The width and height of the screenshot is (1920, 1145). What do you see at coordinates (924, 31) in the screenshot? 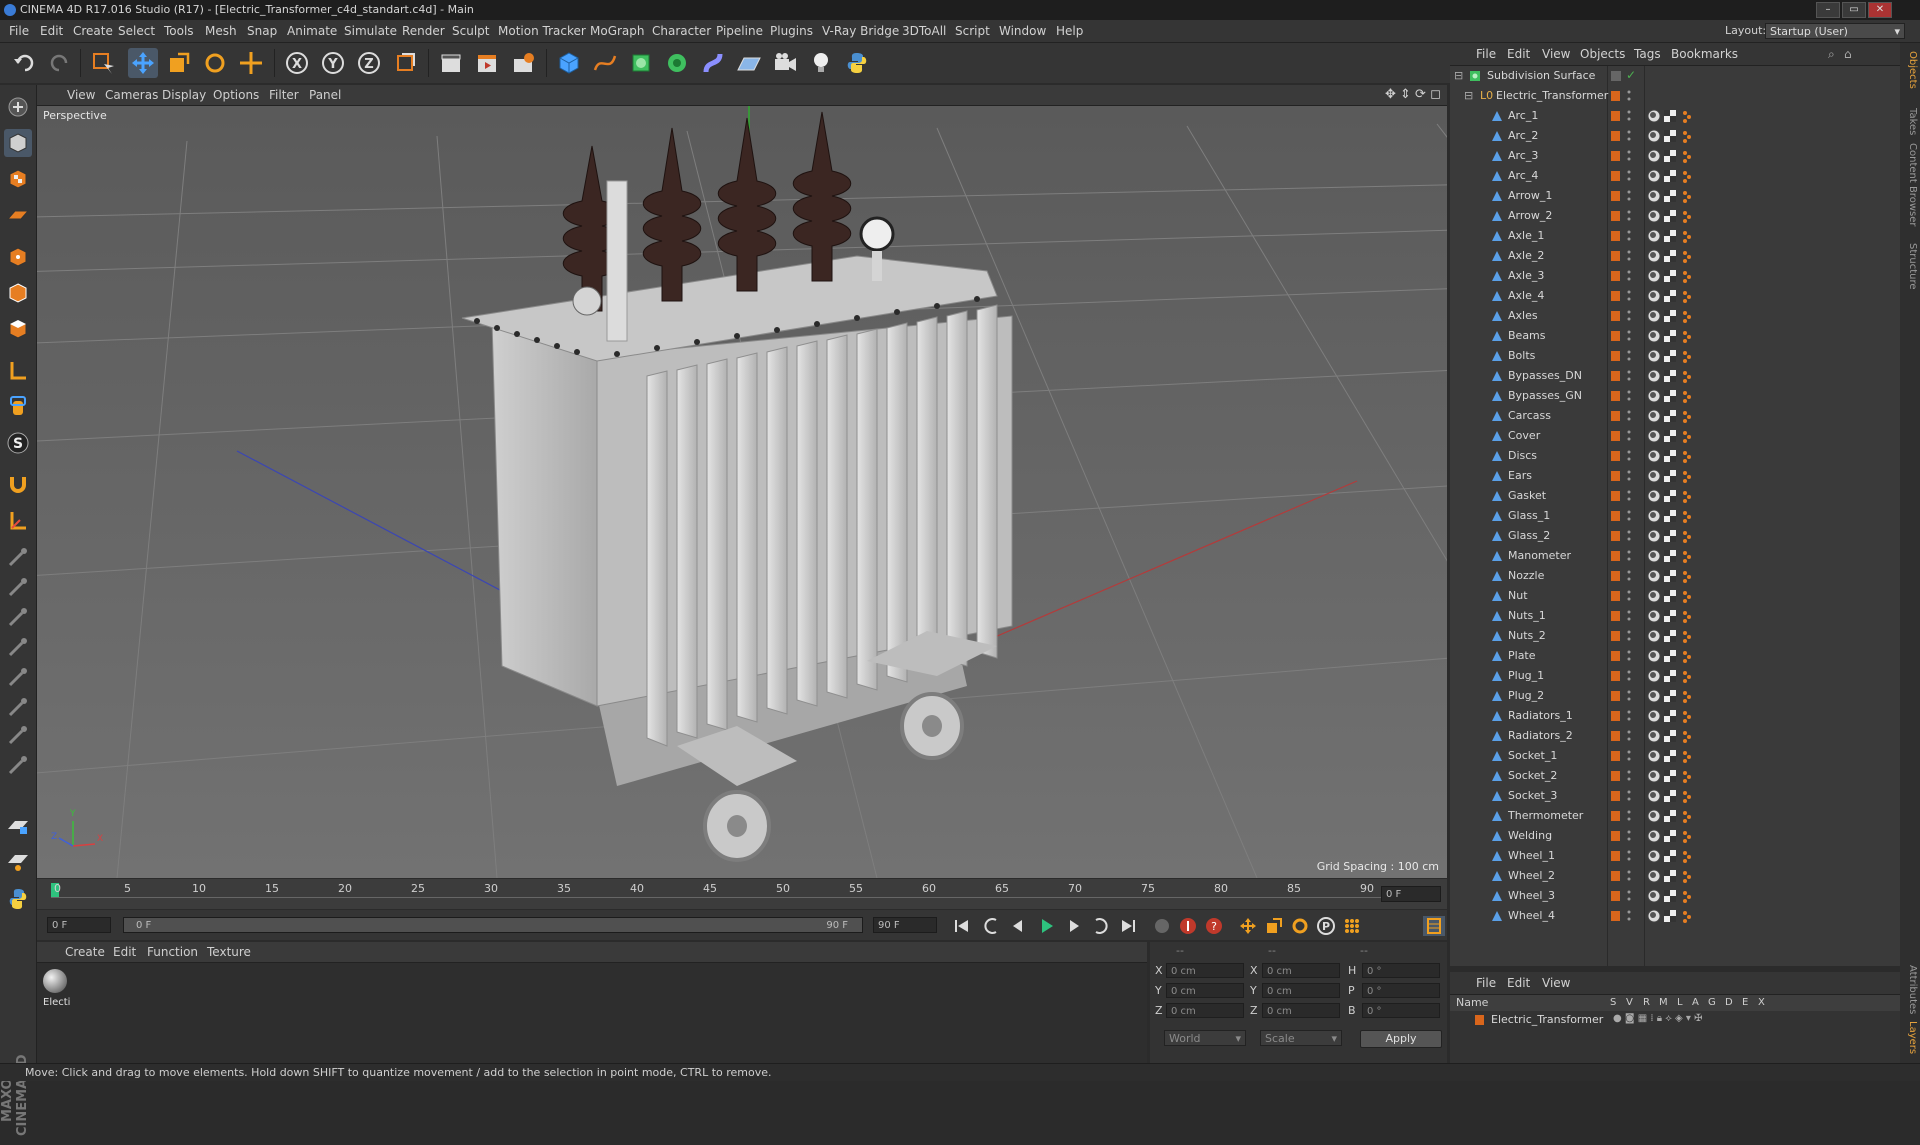
I see `menu-3dtoall: 3DToAll` at bounding box center [924, 31].